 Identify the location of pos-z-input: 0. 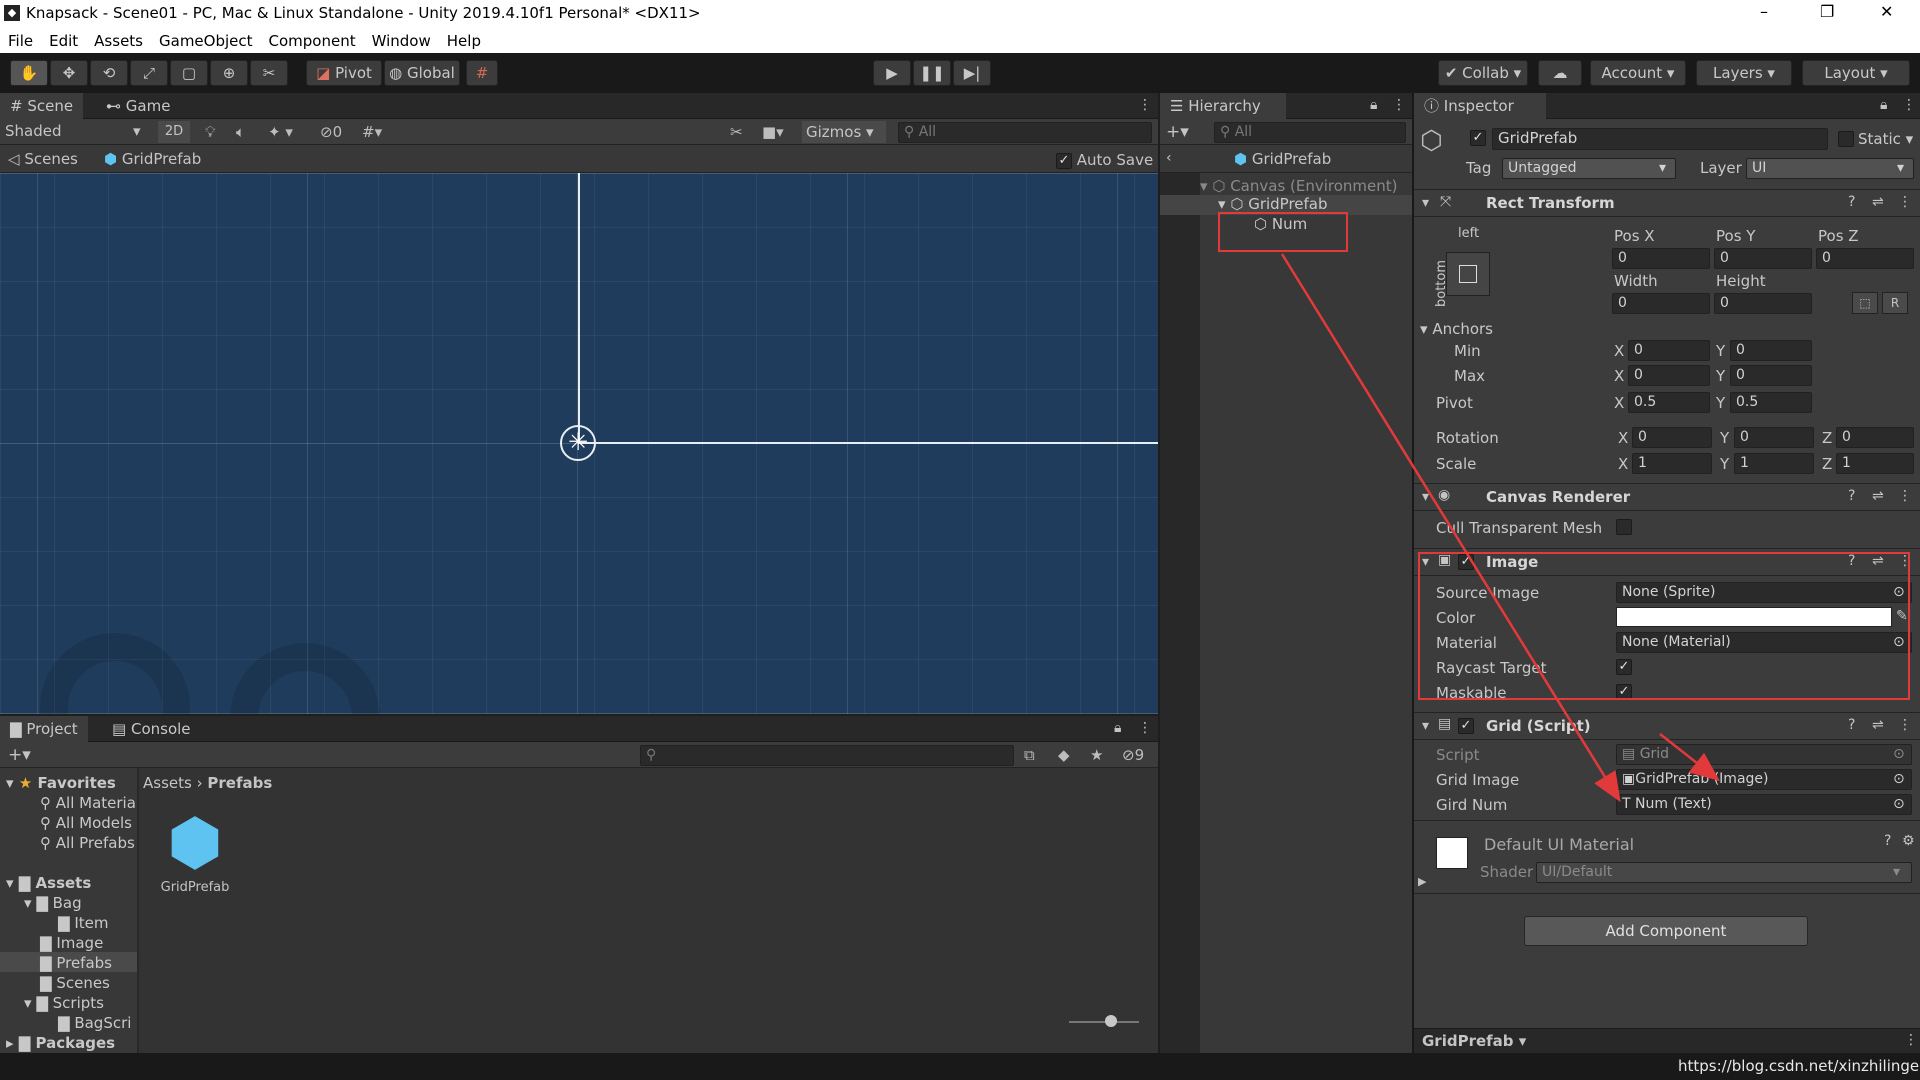
(1865, 258).